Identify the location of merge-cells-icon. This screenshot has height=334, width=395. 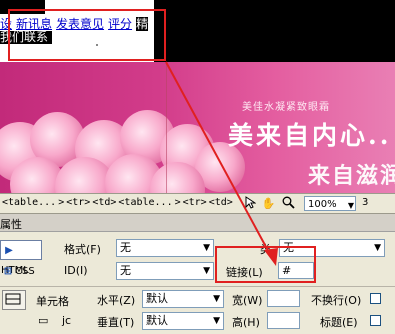
(14, 300).